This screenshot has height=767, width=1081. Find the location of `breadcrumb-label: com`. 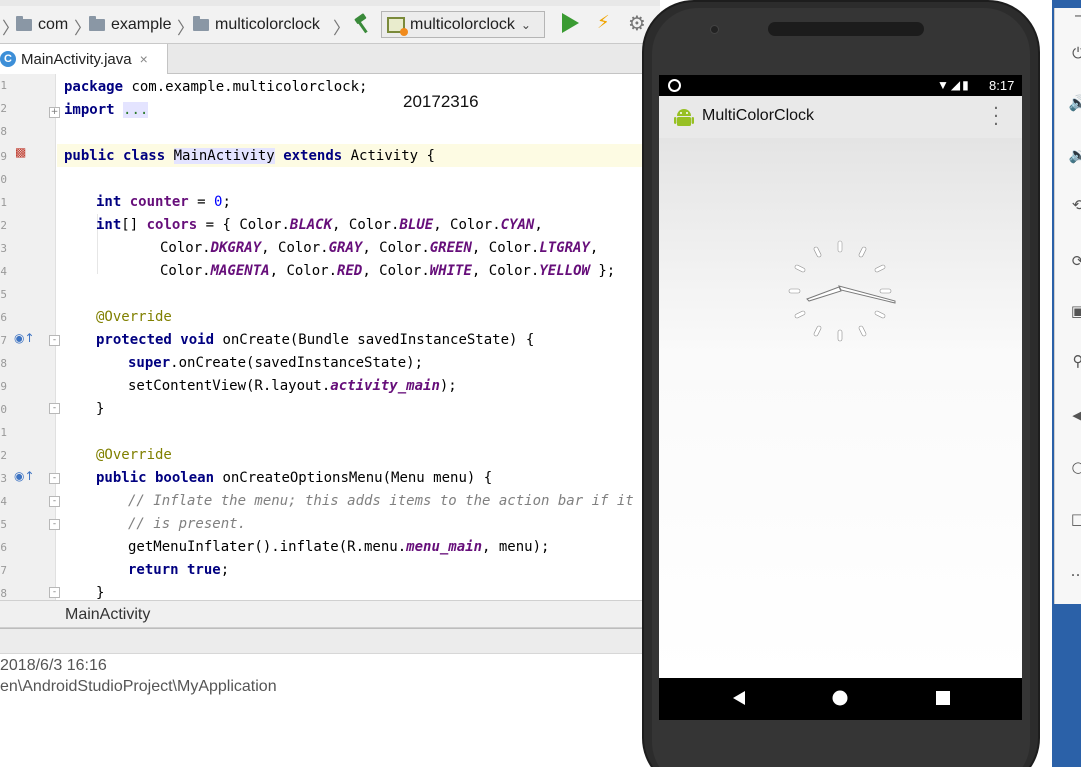

breadcrumb-label: com is located at coordinates (53, 24).